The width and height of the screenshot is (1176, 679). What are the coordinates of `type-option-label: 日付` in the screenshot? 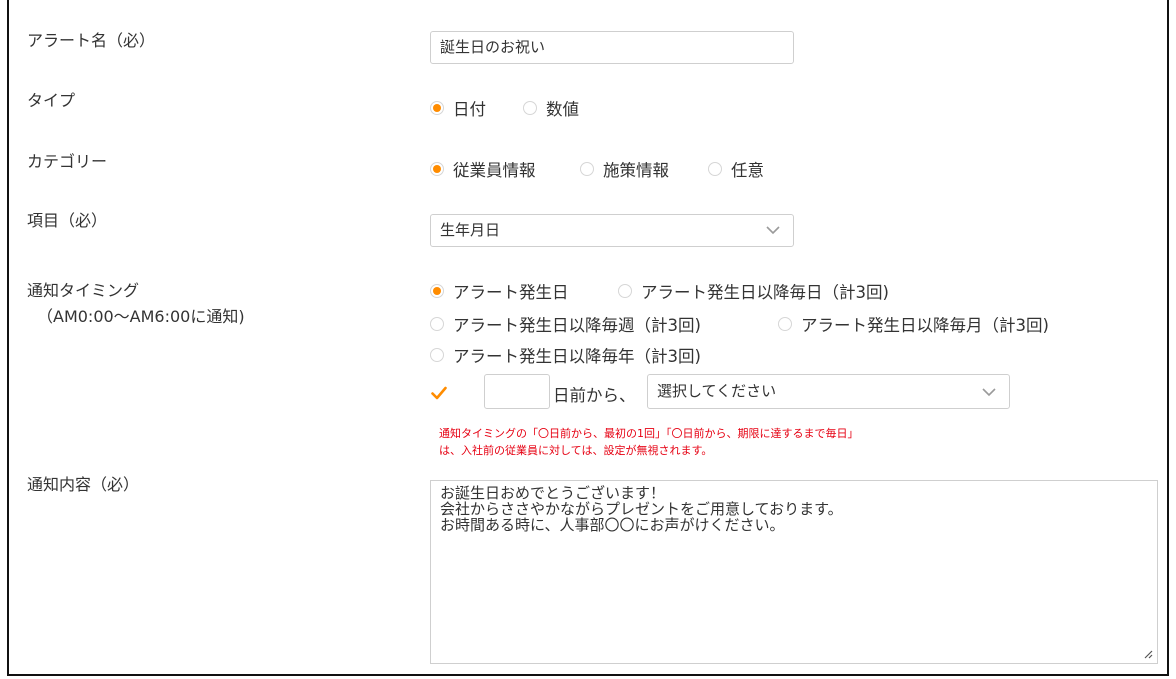 It's located at (469, 109).